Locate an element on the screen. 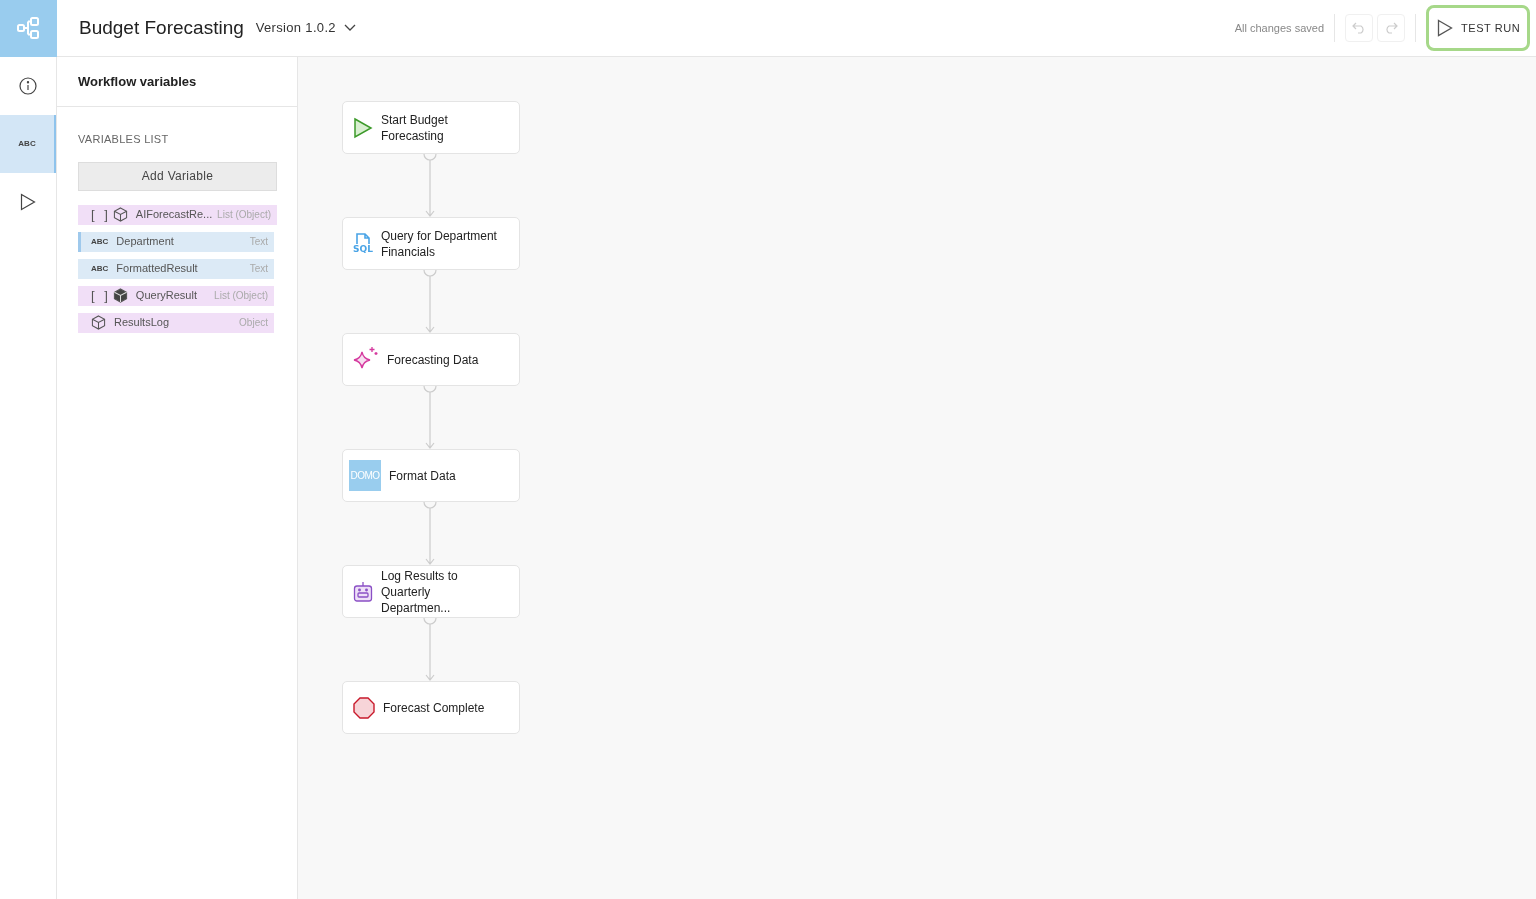 This screenshot has width=1536, height=899. add-variable-button: Add Variable is located at coordinates (177, 176).